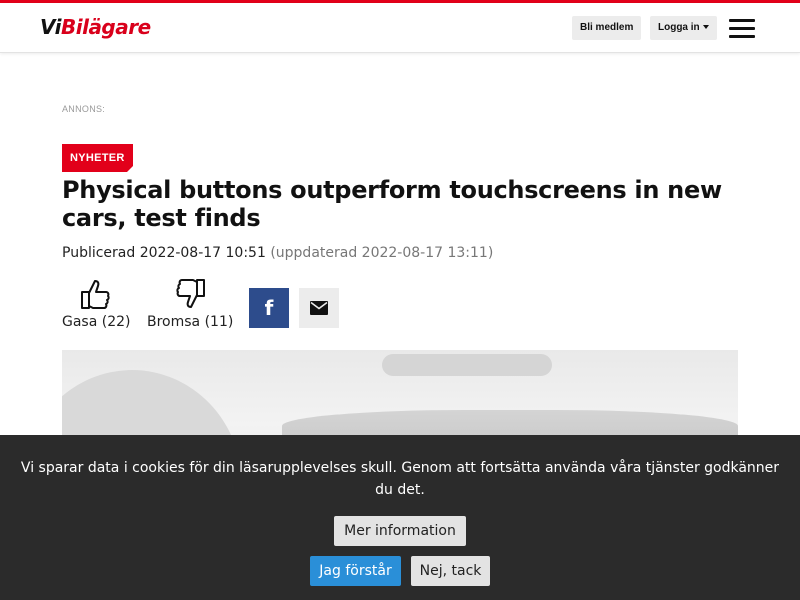 The width and height of the screenshot is (800, 600). I want to click on site-logo: ViBilägare, so click(95, 27).